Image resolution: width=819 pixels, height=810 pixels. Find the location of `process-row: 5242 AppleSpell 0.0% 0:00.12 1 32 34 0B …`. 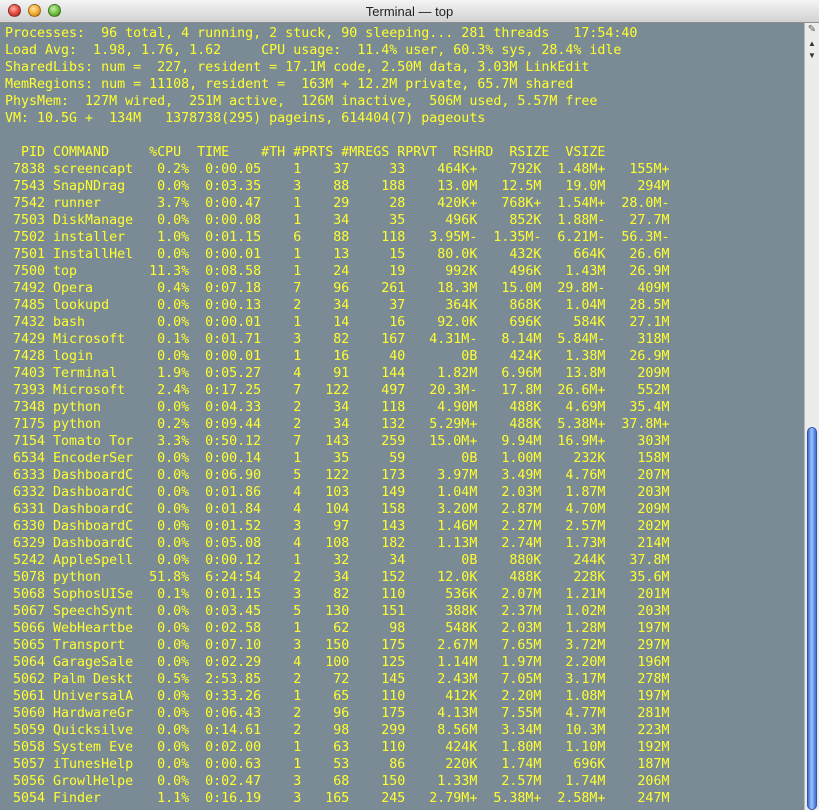

process-row: 5242 AppleSpell 0.0% 0:00.12 1 32 34 0B … is located at coordinates (337, 560).